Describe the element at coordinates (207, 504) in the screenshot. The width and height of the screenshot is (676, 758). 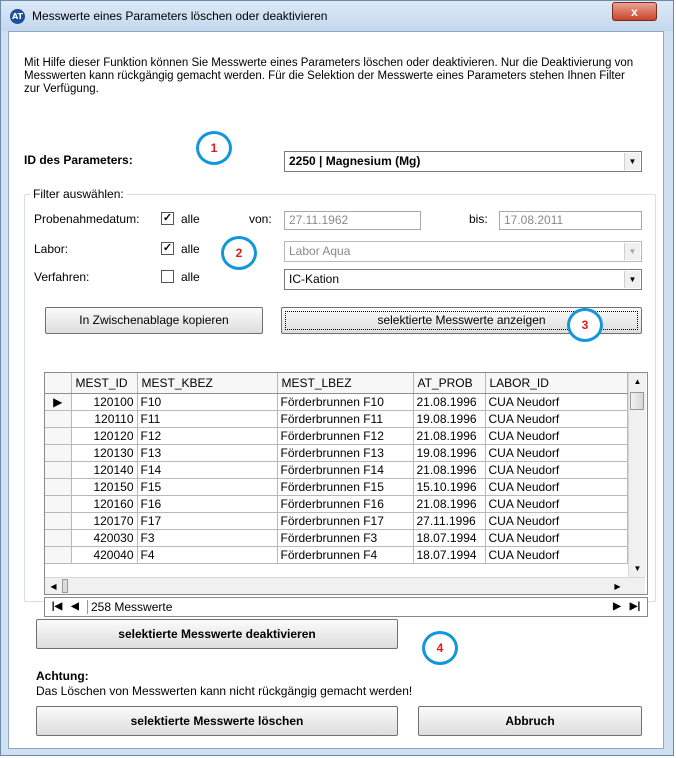
I see `table-cell: F16` at that location.